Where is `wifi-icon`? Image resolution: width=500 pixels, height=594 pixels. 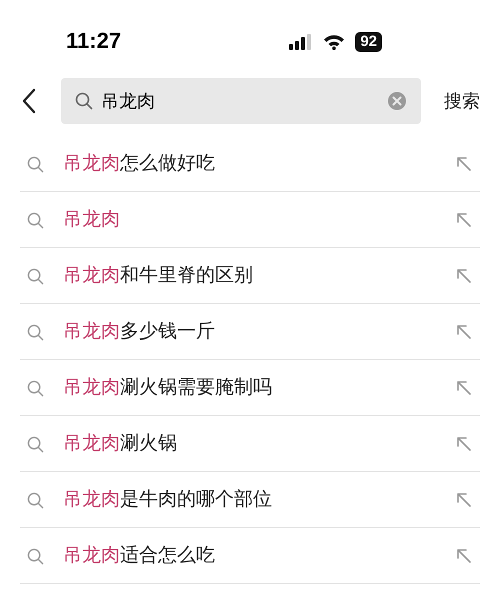
wifi-icon is located at coordinates (334, 42).